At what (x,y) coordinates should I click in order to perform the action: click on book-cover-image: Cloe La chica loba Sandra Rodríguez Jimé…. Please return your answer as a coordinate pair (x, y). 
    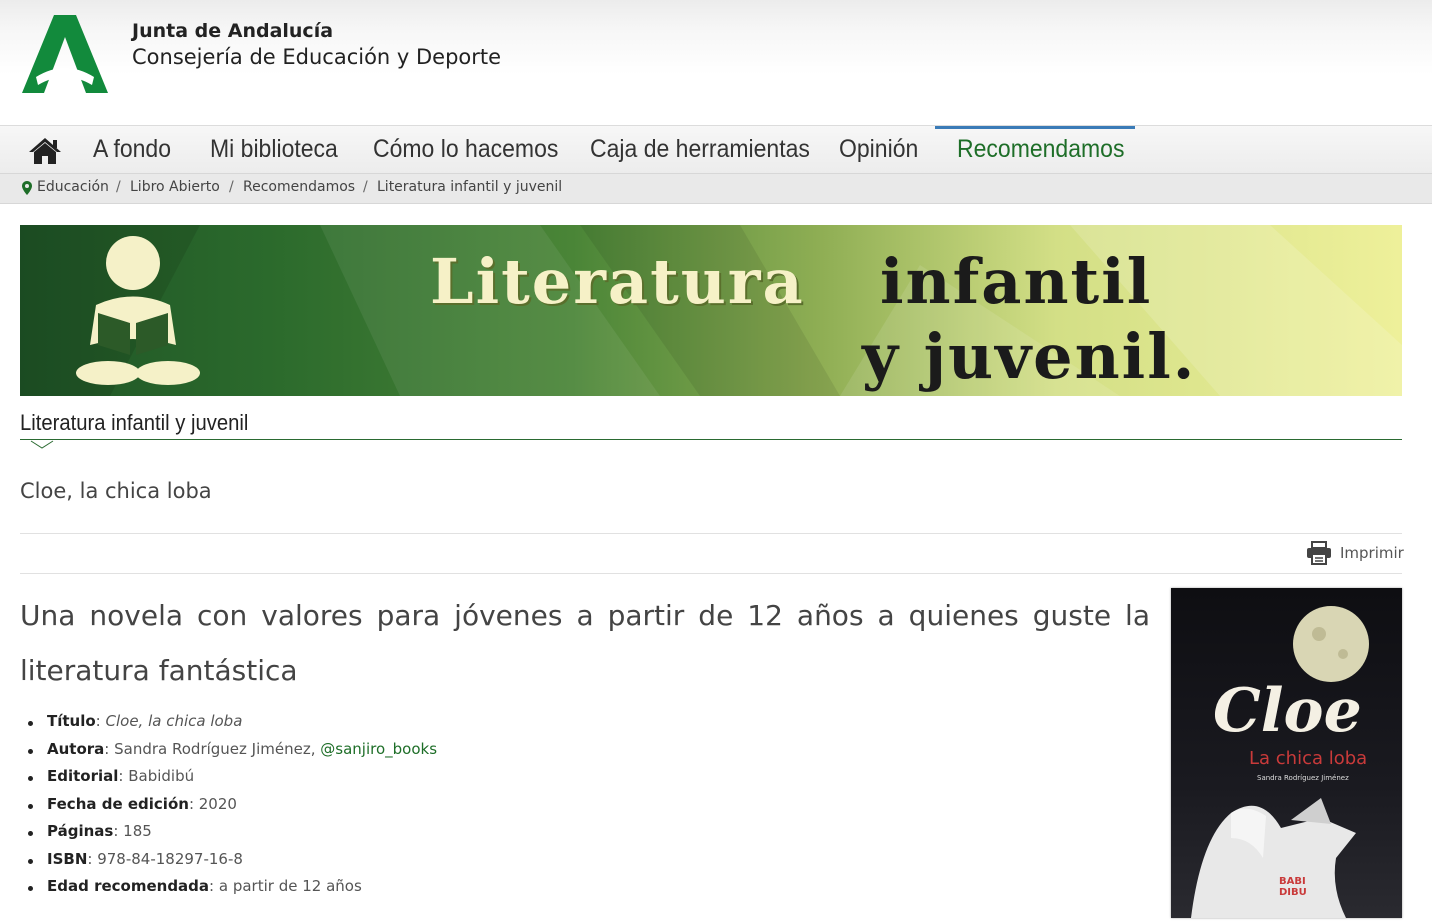
    Looking at the image, I should click on (1286, 753).